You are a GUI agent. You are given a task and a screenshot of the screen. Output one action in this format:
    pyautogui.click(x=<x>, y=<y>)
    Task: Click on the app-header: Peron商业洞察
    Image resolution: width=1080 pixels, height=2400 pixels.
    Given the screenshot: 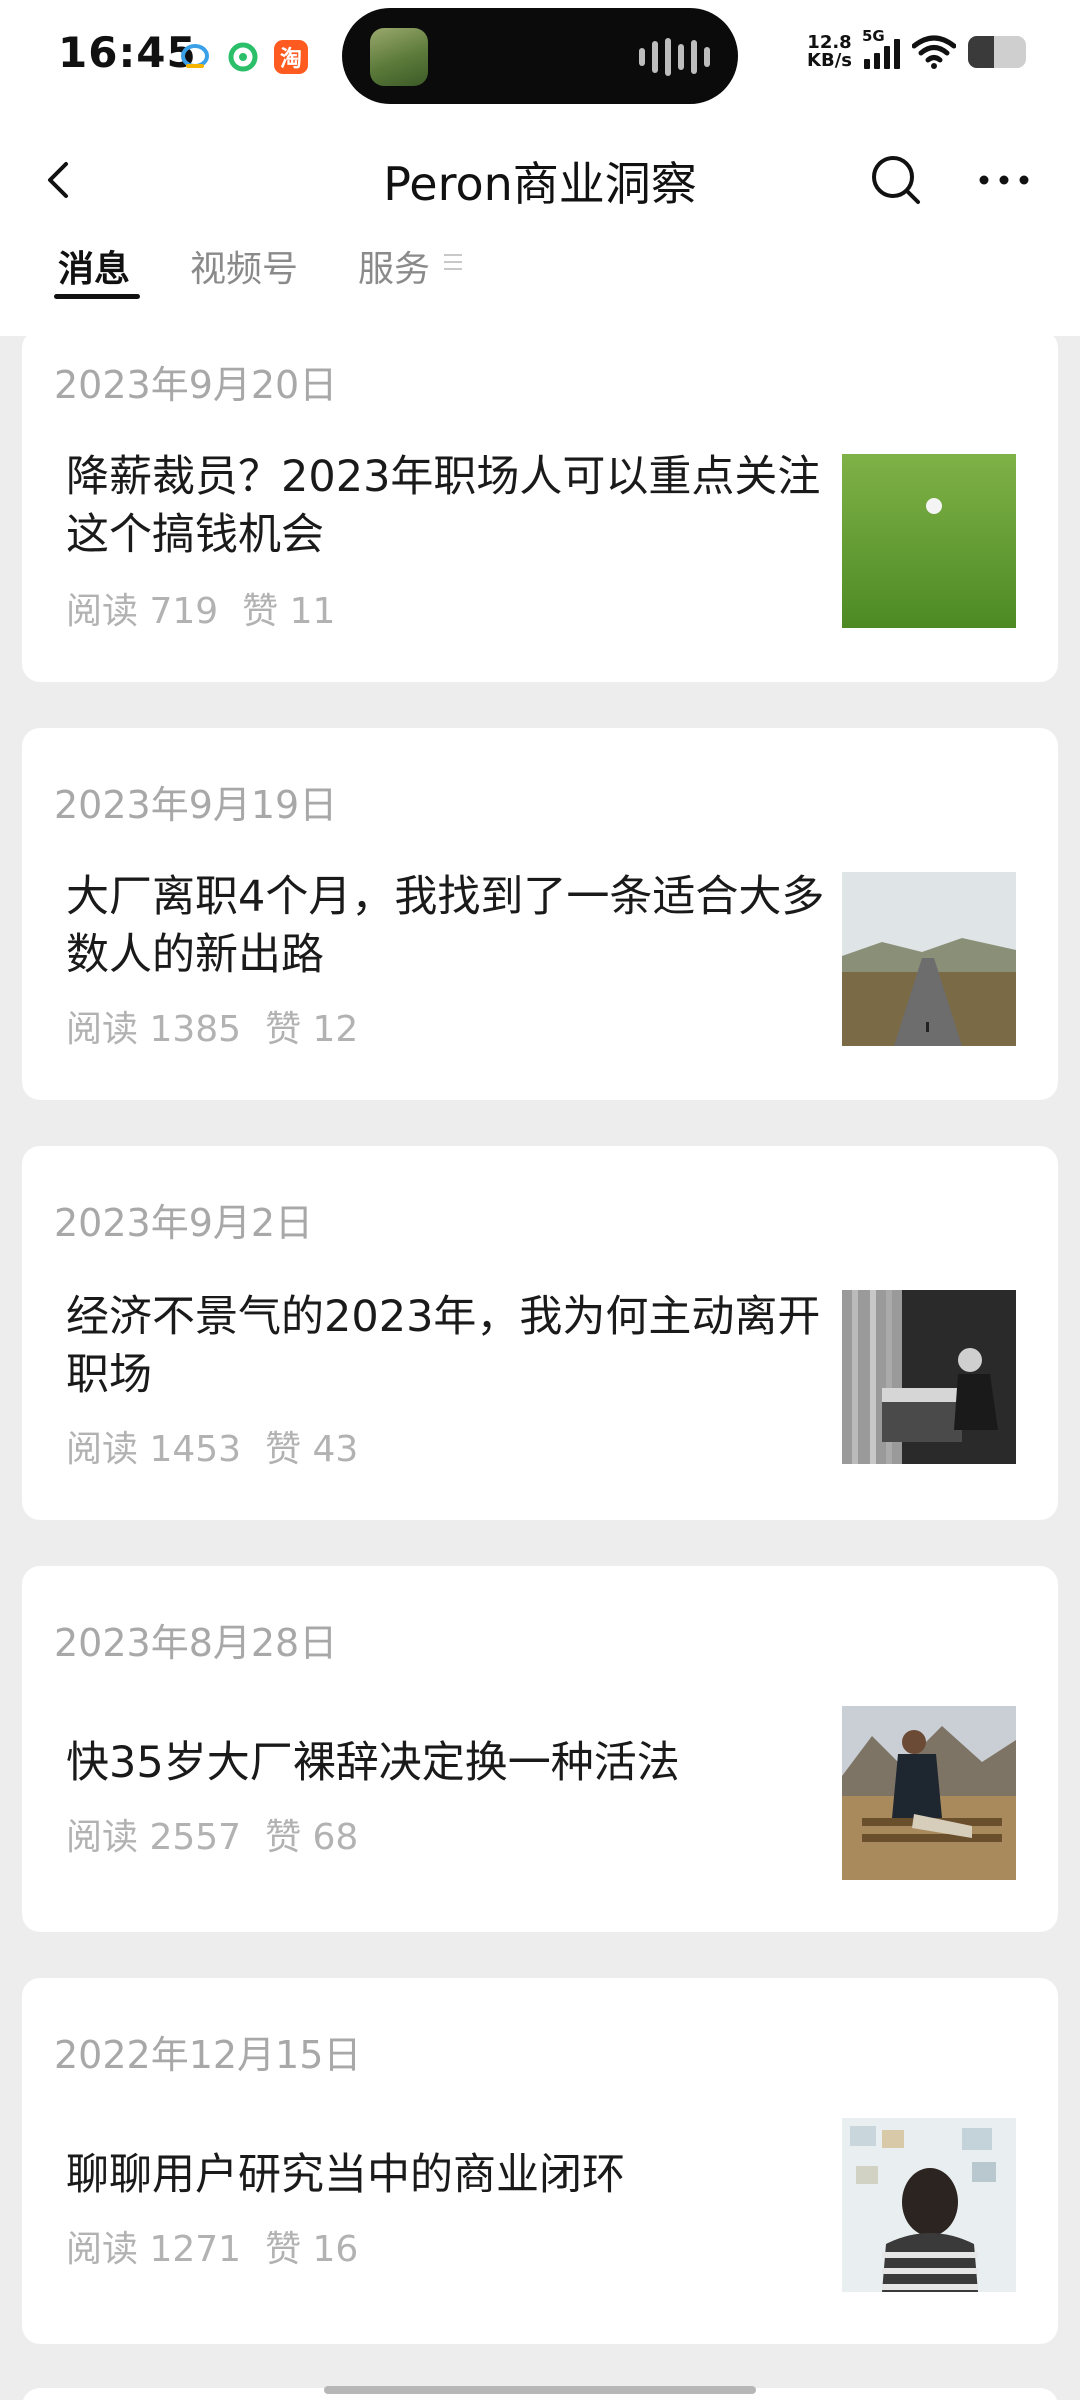 What is the action you would take?
    pyautogui.click(x=540, y=180)
    